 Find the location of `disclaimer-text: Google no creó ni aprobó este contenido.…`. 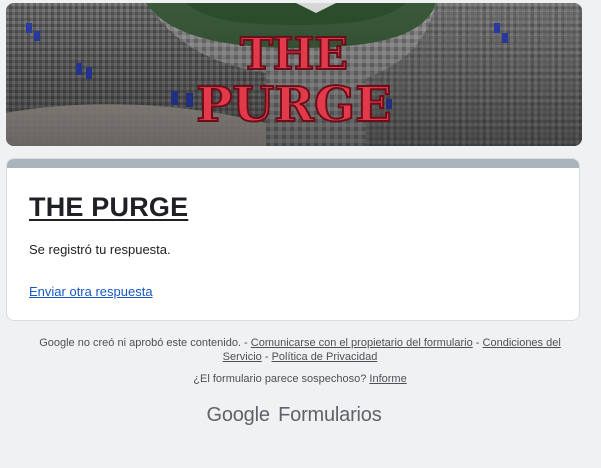

disclaimer-text: Google no creó ni aprobó este contenido.… is located at coordinates (145, 343).